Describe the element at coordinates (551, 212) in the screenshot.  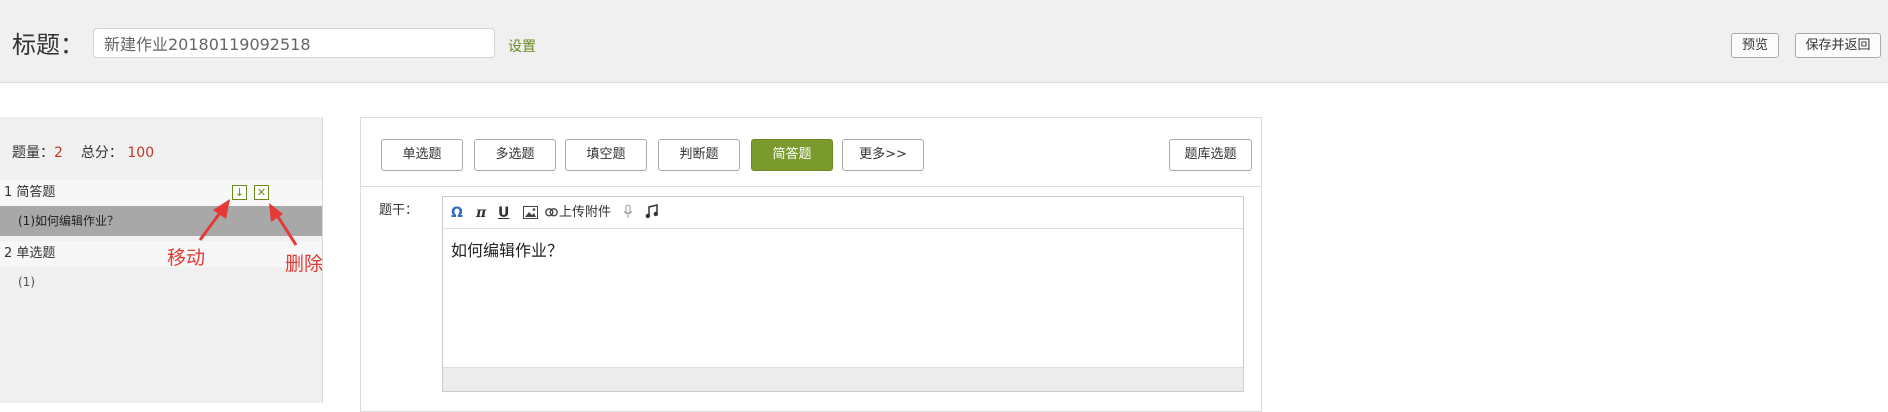
I see `link-icon` at that location.